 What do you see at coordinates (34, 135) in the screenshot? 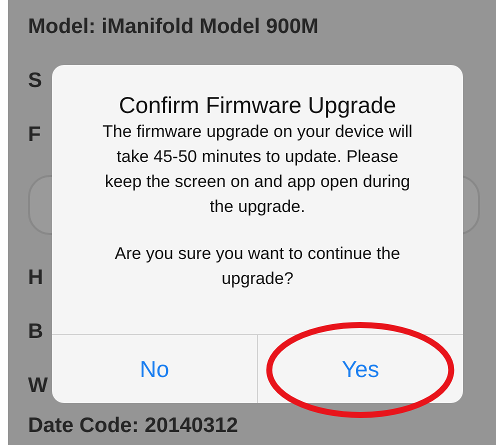
I see `info-label: F` at bounding box center [34, 135].